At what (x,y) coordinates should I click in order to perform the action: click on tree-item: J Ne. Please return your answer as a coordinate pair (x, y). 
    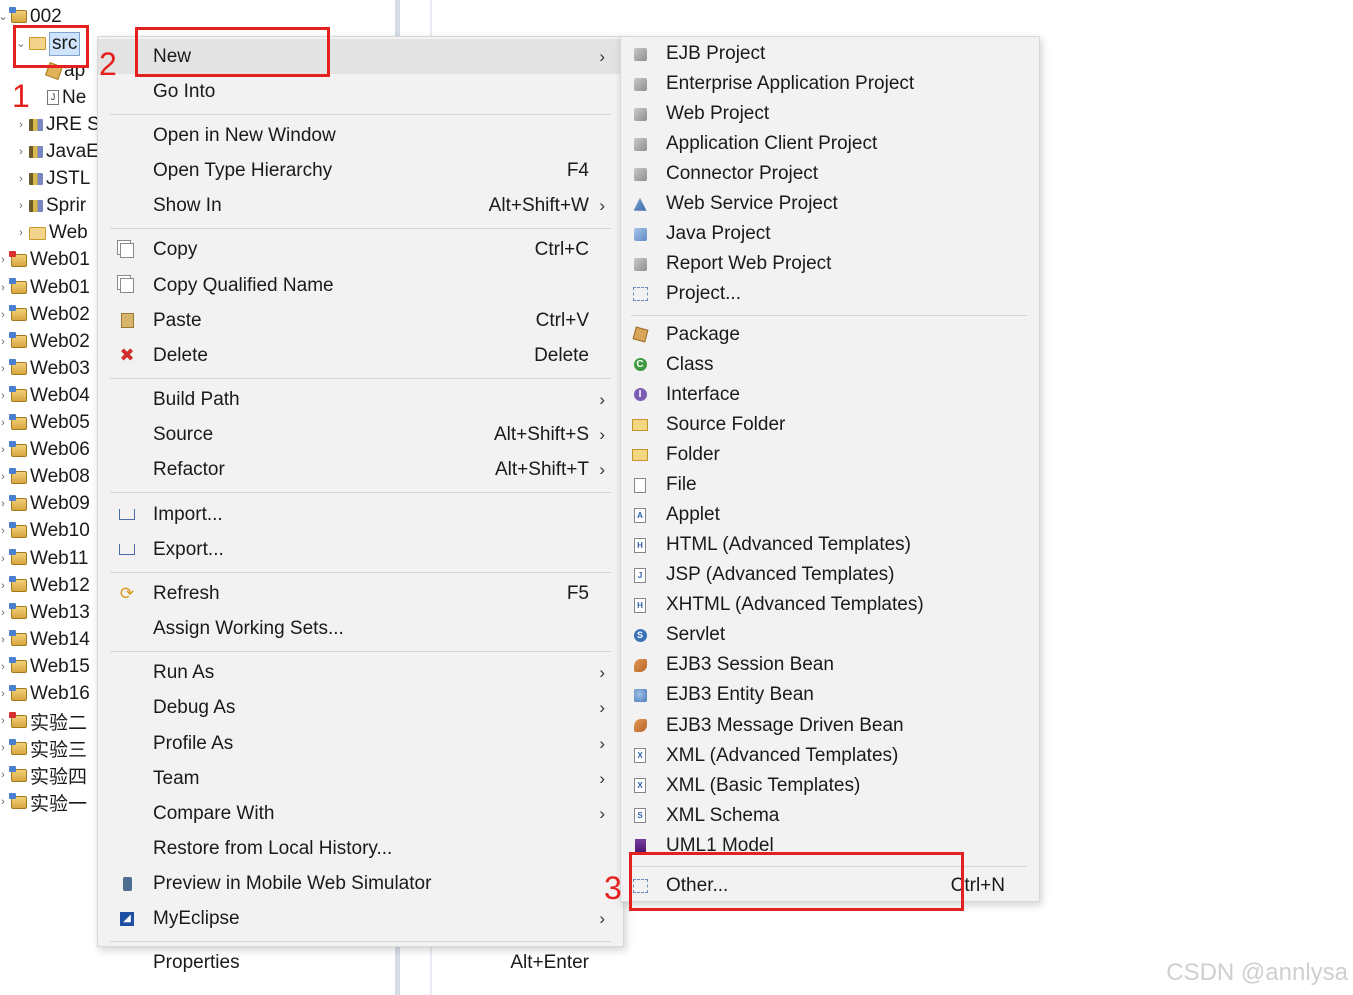
    Looking at the image, I should click on (59, 97).